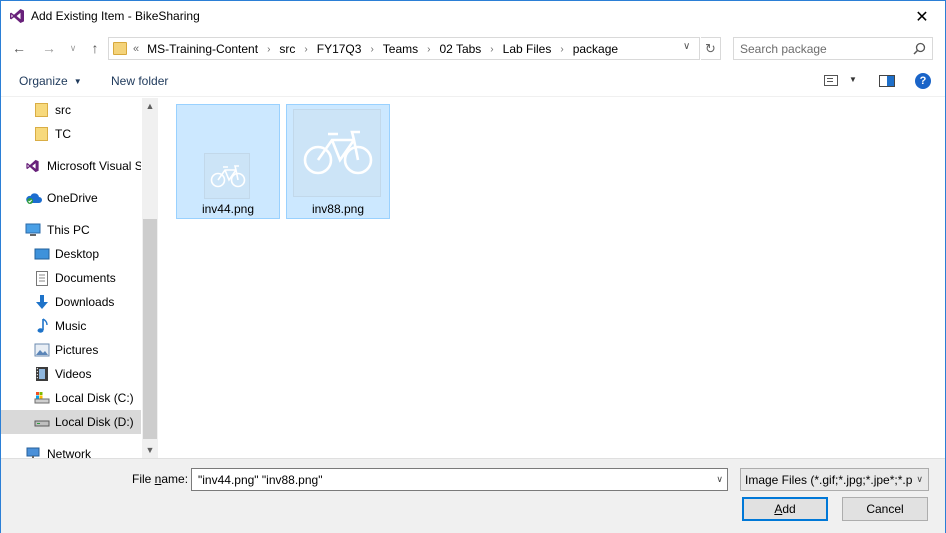 The width and height of the screenshot is (946, 533). I want to click on organize-label: Organize, so click(43, 81).